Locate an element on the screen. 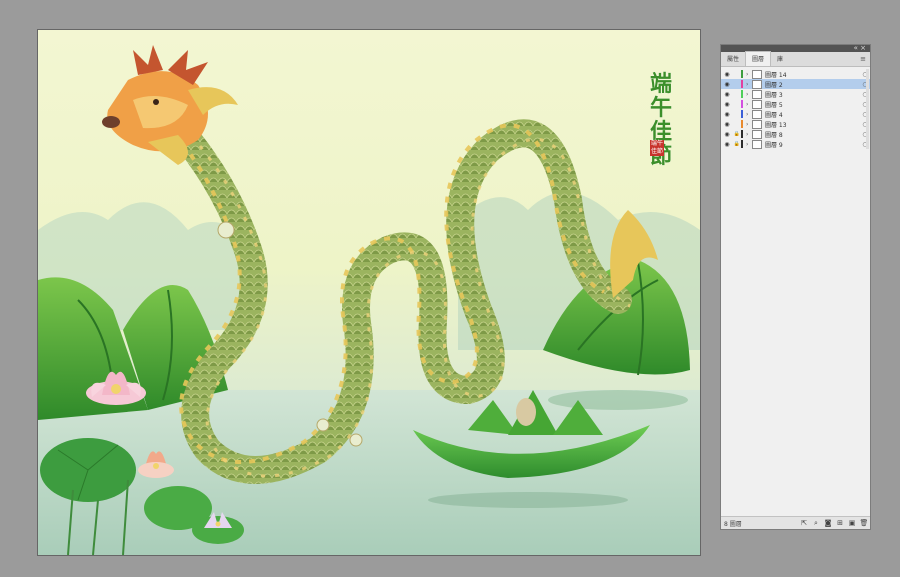  layer-list-scrollbar is located at coordinates (867, 109).